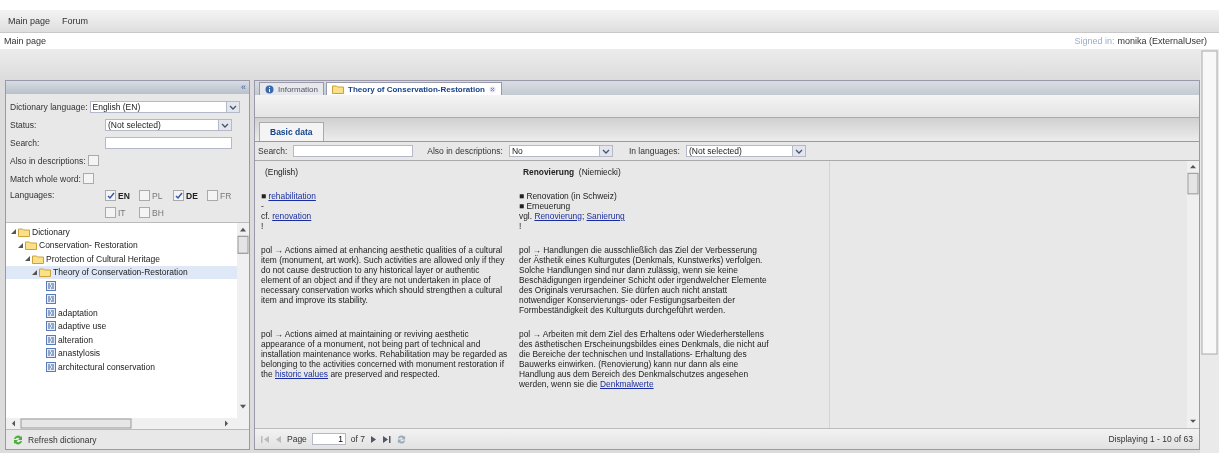 The image size is (1219, 453). What do you see at coordinates (243, 87) in the screenshot?
I see `collapse-button: «` at bounding box center [243, 87].